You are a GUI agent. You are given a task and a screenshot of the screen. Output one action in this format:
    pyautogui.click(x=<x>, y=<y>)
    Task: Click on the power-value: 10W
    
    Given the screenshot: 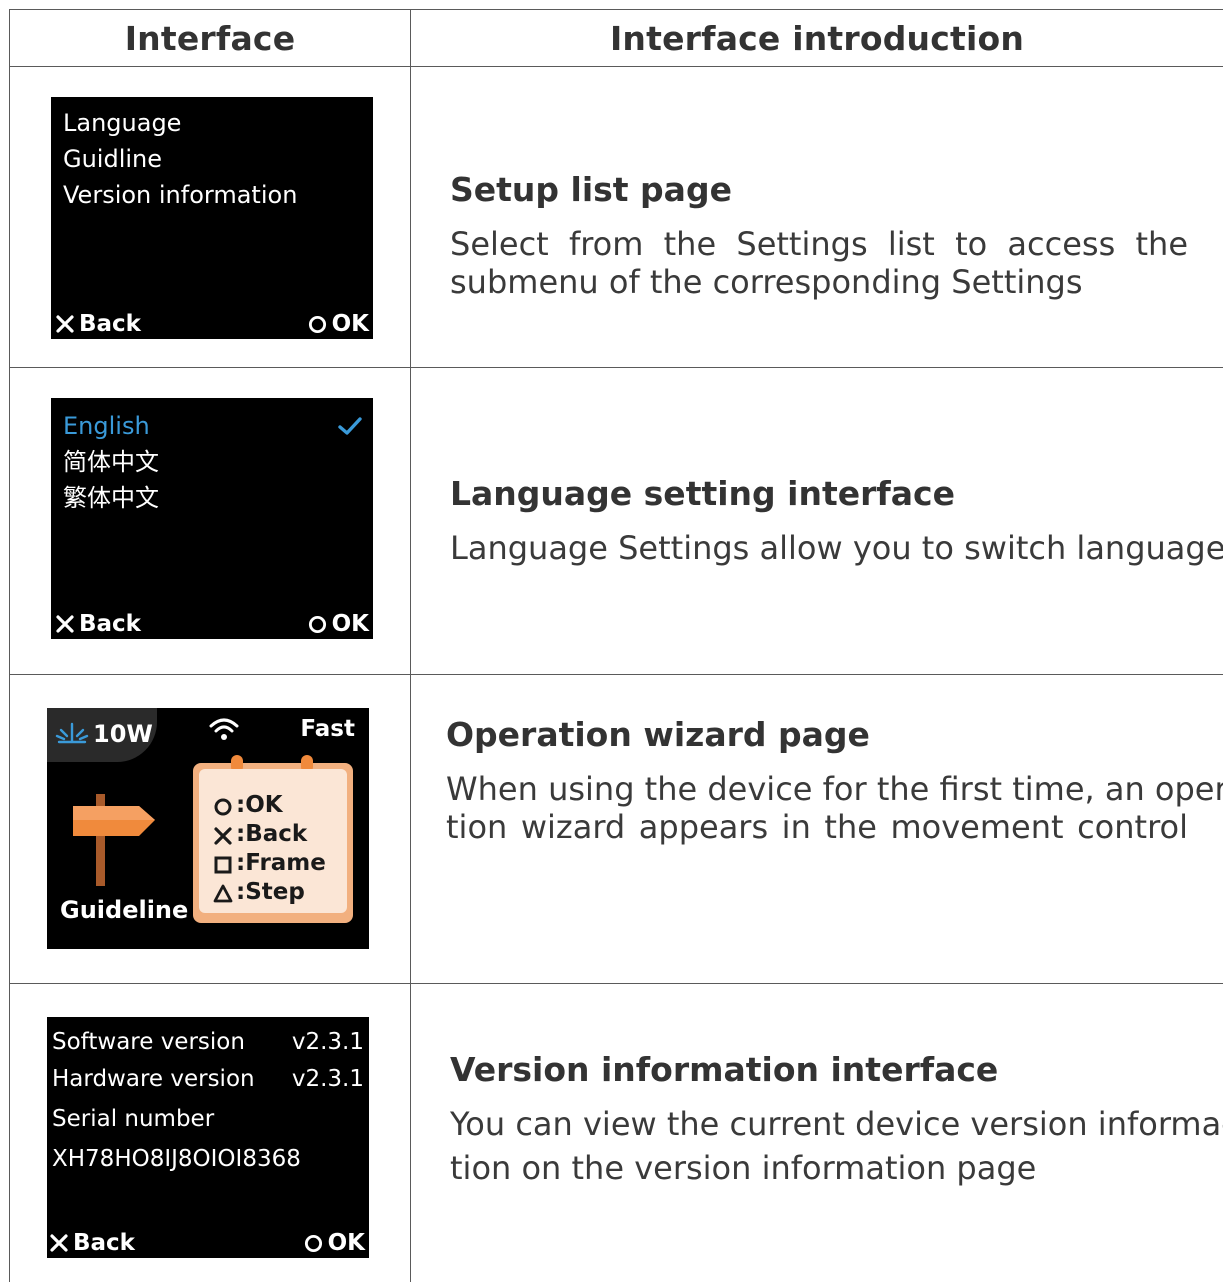 What is the action you would take?
    pyautogui.click(x=123, y=734)
    